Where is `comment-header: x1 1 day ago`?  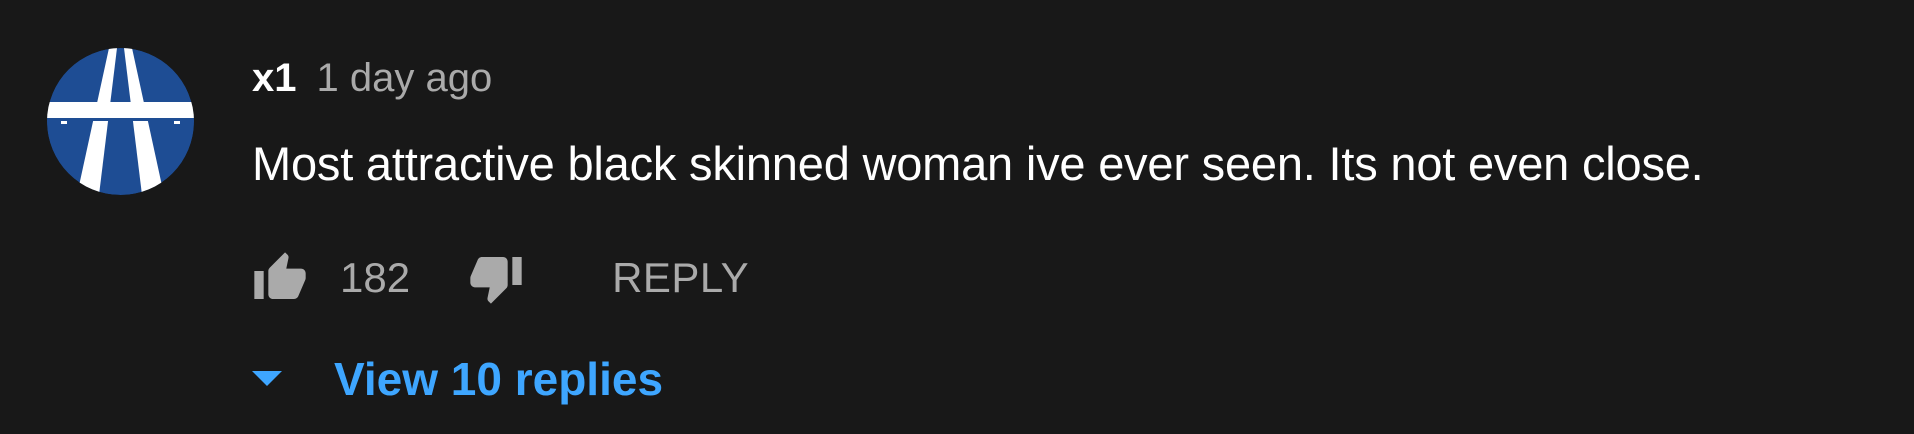 comment-header: x1 1 day ago is located at coordinates (372, 83).